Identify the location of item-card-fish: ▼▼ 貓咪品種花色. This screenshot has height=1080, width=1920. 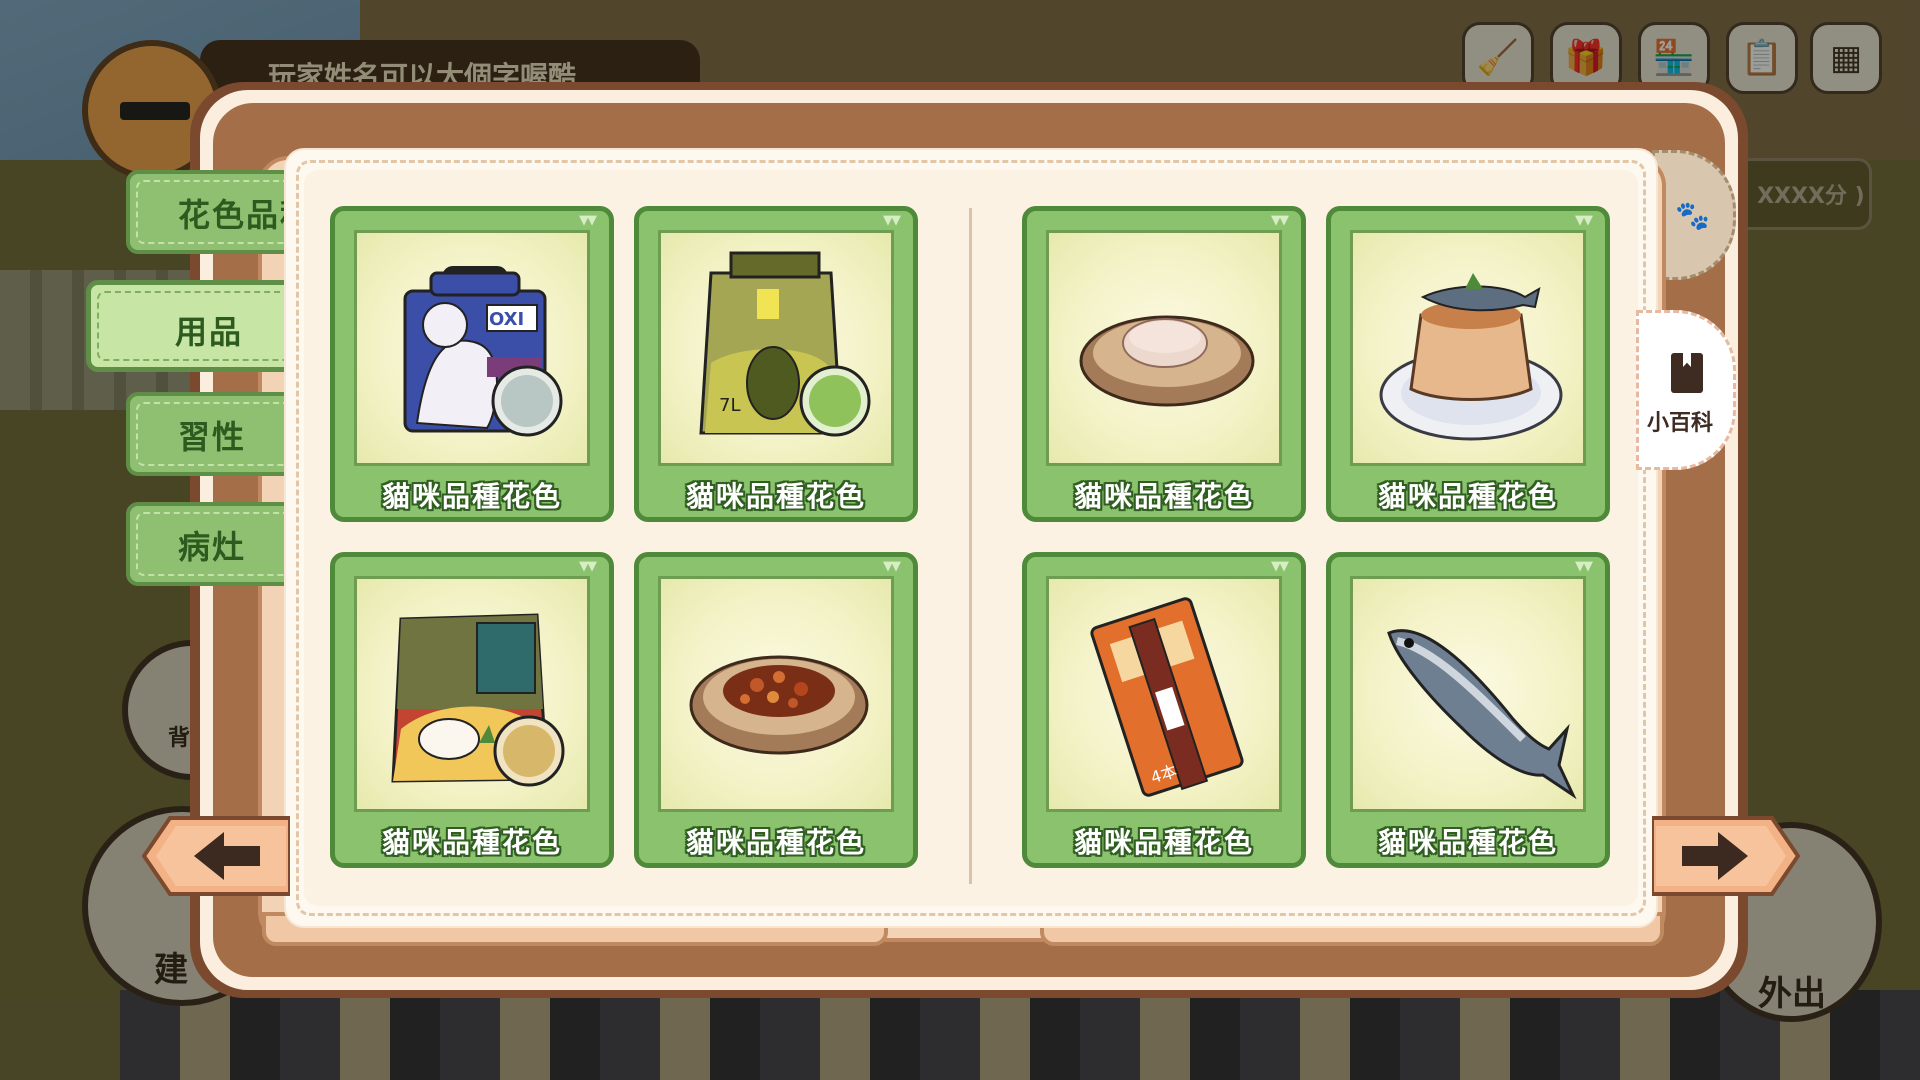
(1468, 710).